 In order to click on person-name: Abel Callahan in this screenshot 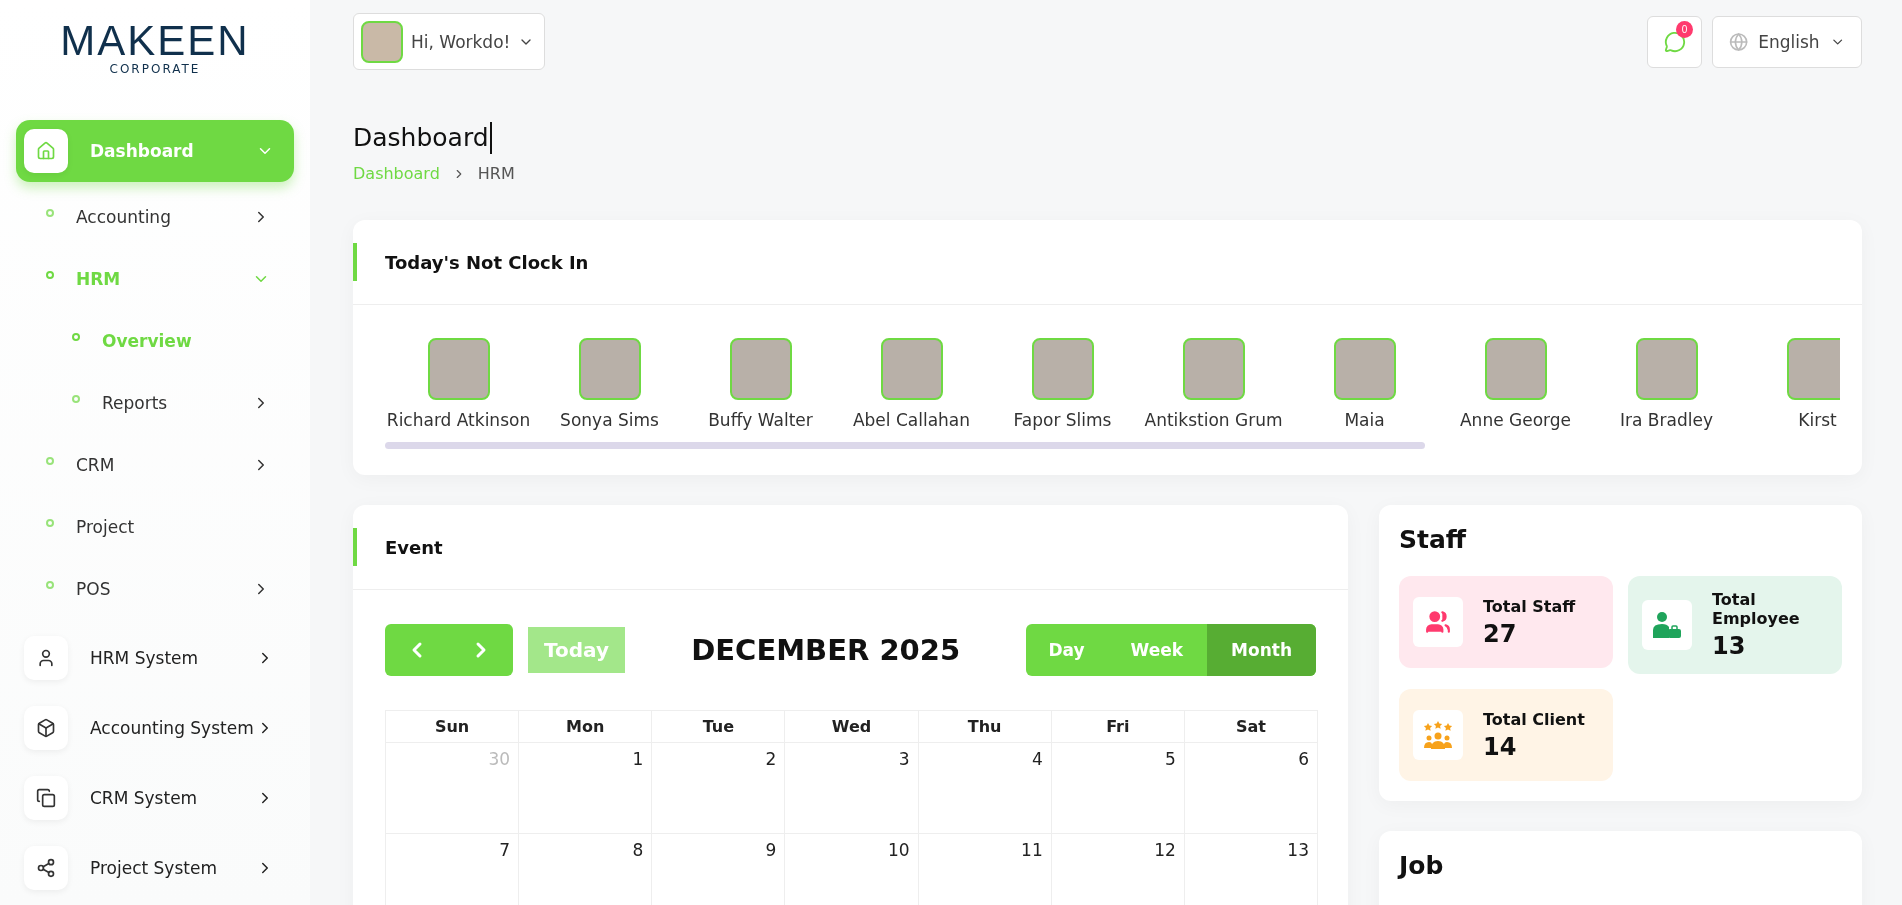, I will do `click(911, 420)`.